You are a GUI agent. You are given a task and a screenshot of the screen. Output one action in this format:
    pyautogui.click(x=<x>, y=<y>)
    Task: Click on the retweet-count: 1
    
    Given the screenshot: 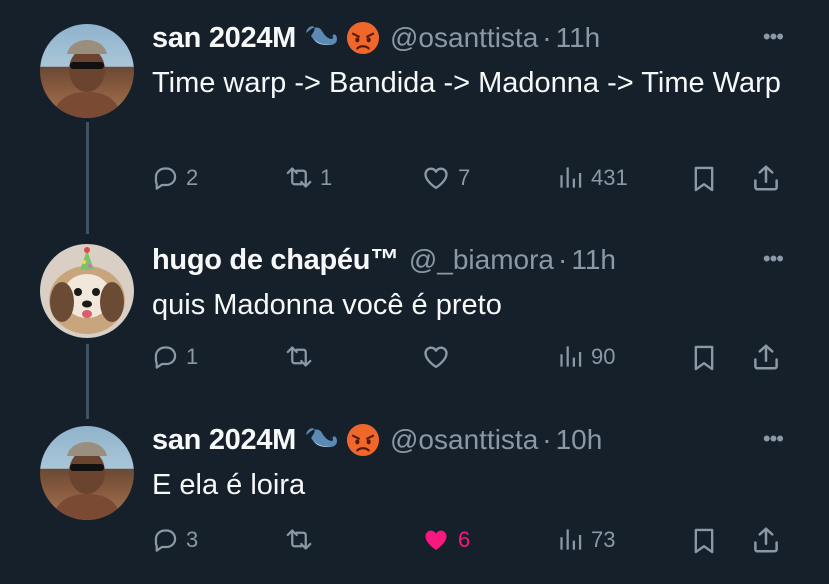 What is the action you would take?
    pyautogui.click(x=326, y=177)
    